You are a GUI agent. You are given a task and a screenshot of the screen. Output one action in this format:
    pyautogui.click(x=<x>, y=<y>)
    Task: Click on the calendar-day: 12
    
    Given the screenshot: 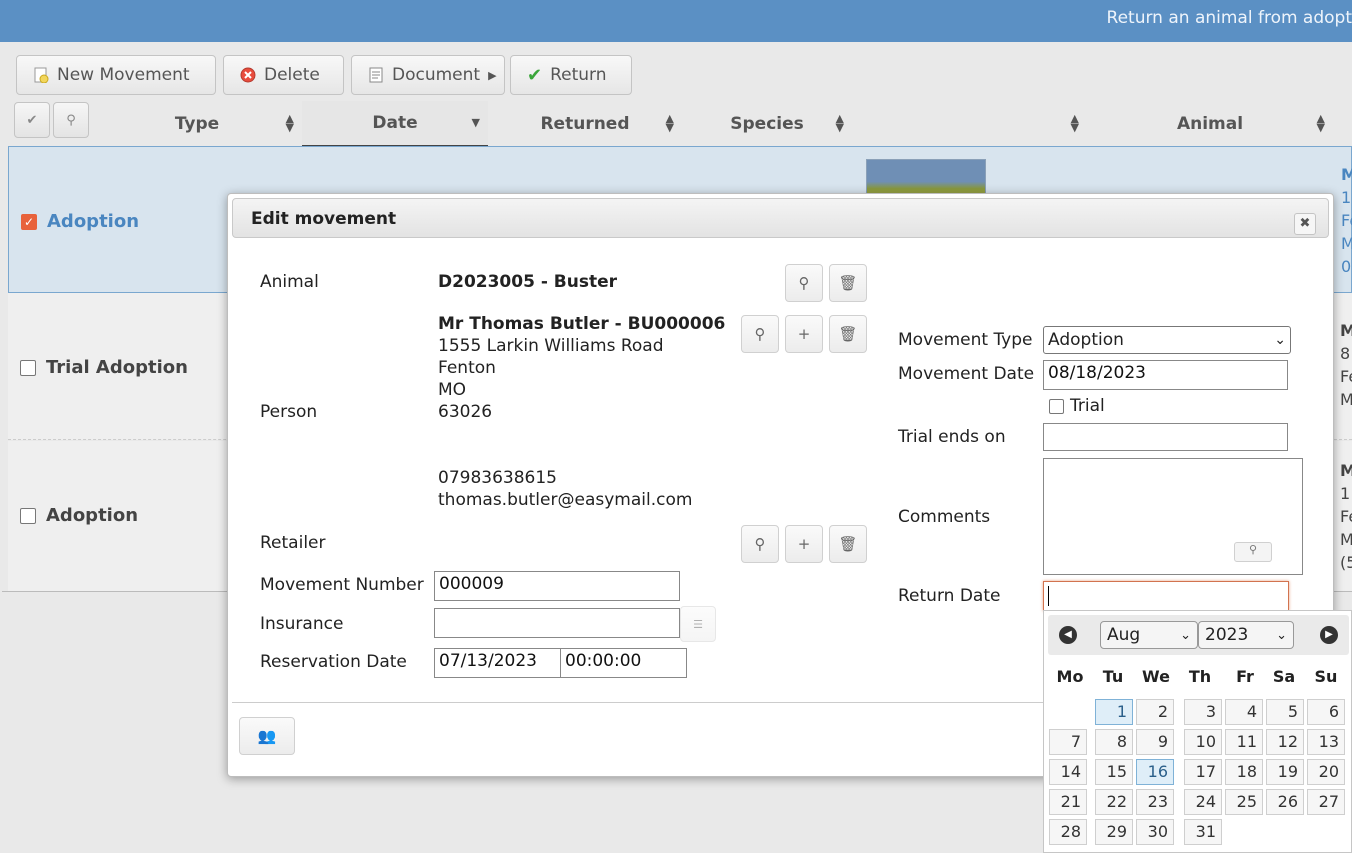 What is the action you would take?
    pyautogui.click(x=1285, y=742)
    